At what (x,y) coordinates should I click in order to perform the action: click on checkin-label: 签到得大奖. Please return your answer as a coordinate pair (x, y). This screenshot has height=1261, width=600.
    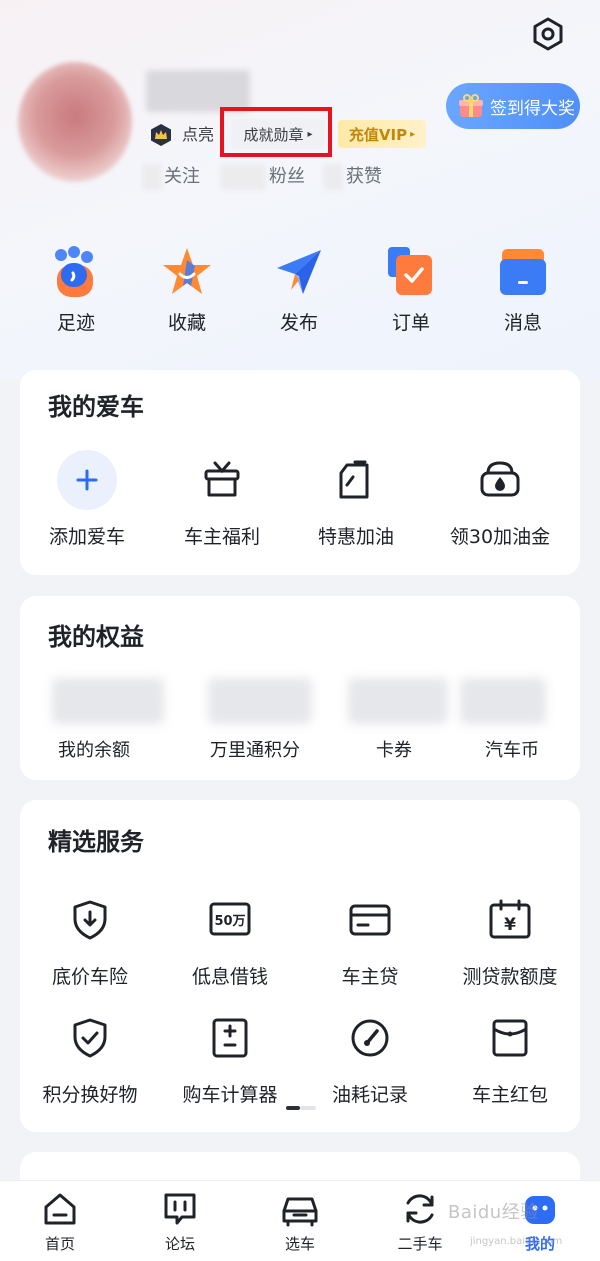
    Looking at the image, I should click on (532, 108).